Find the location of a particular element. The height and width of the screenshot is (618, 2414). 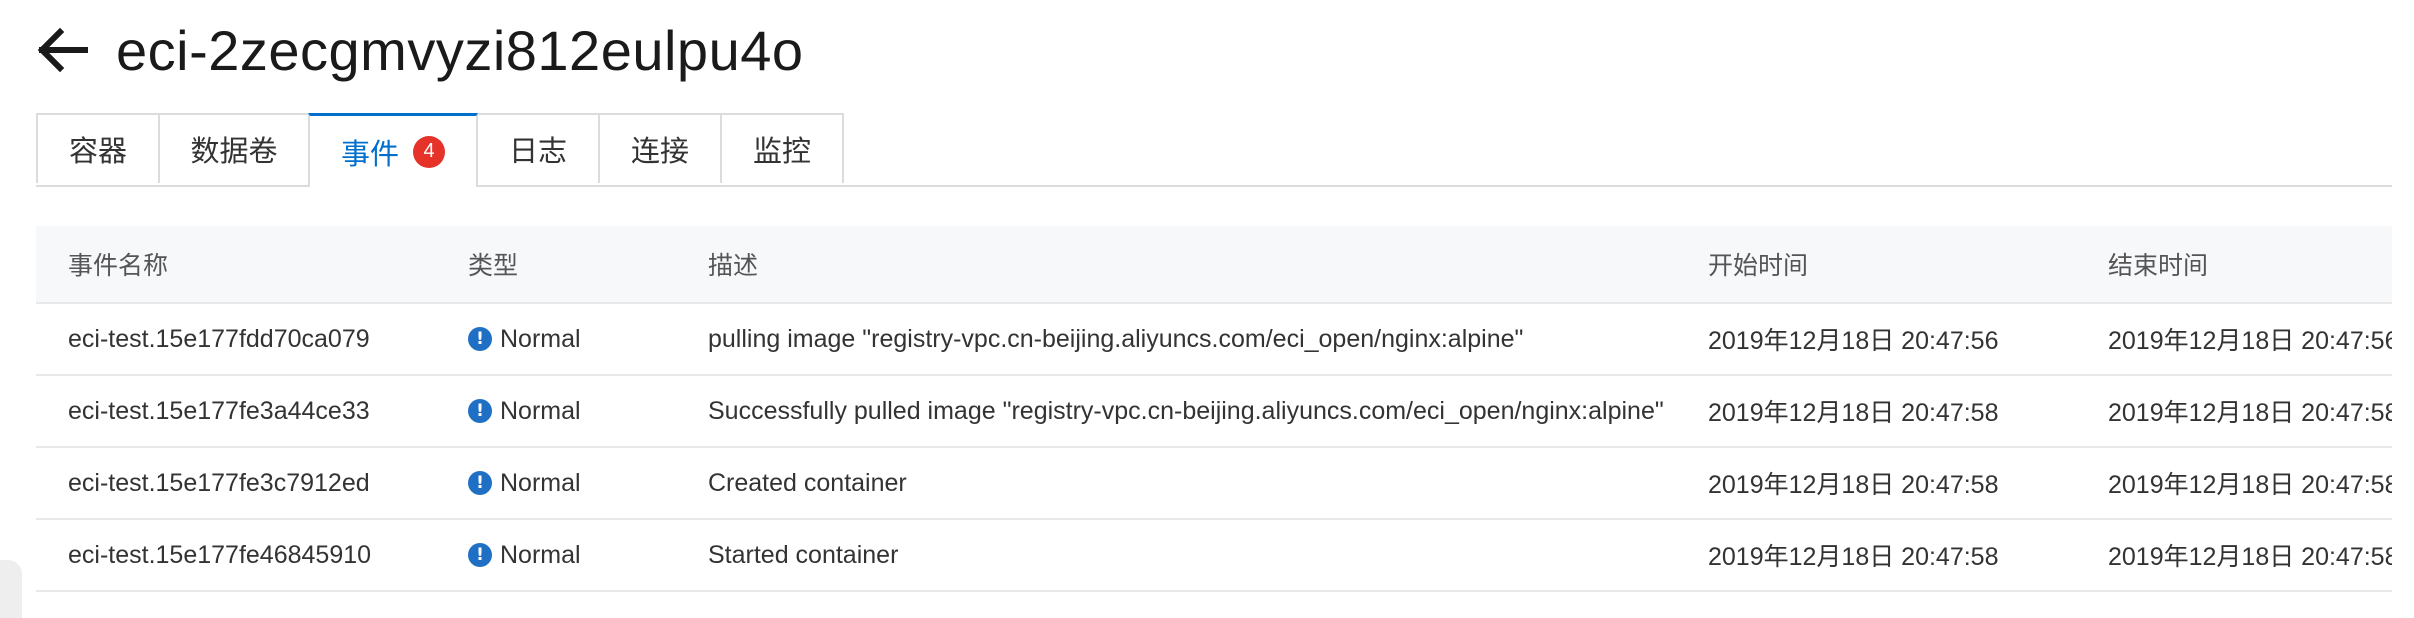

column-header-start-time: 开始时间 is located at coordinates (1876, 265).